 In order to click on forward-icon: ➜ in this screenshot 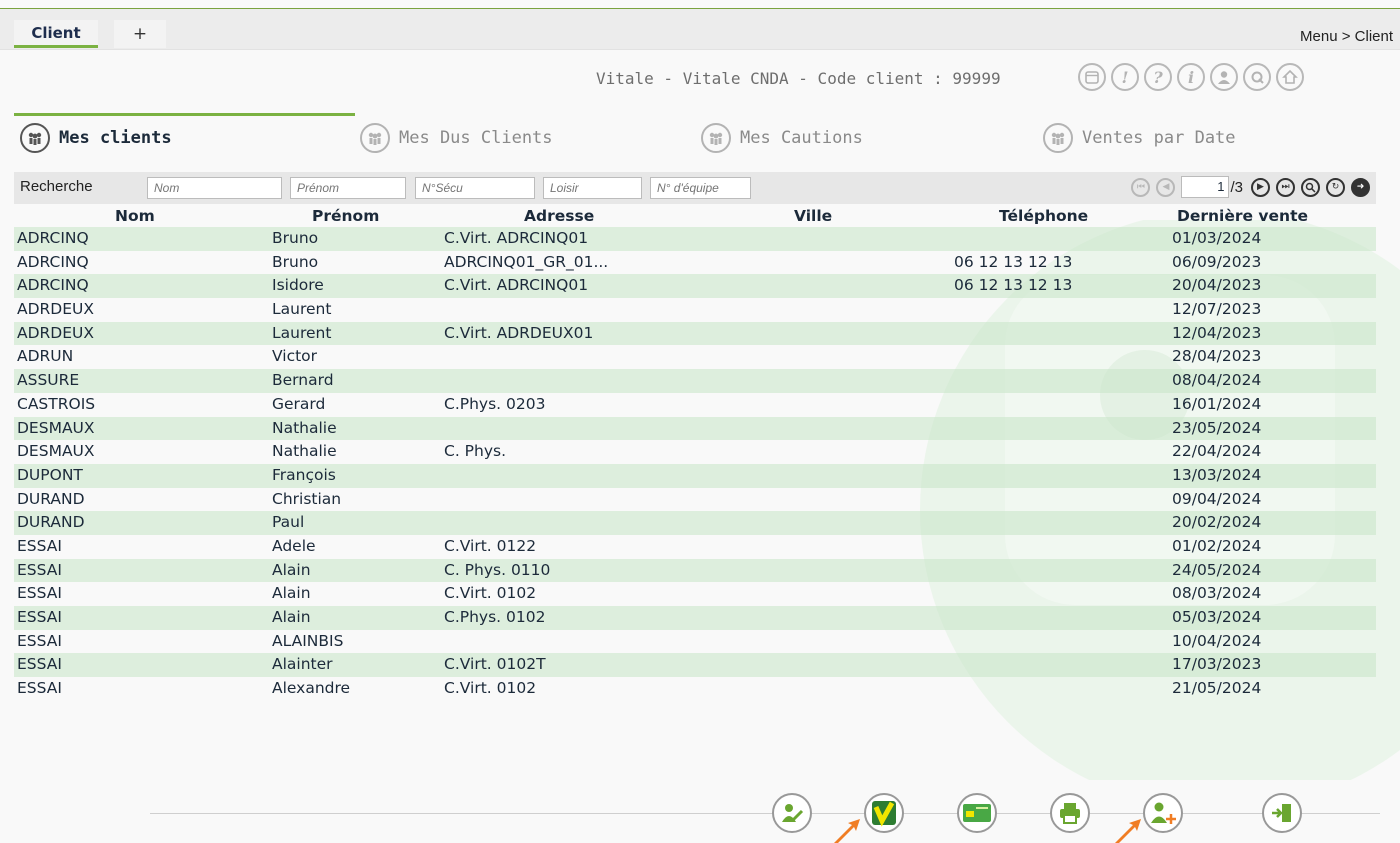, I will do `click(1360, 187)`.